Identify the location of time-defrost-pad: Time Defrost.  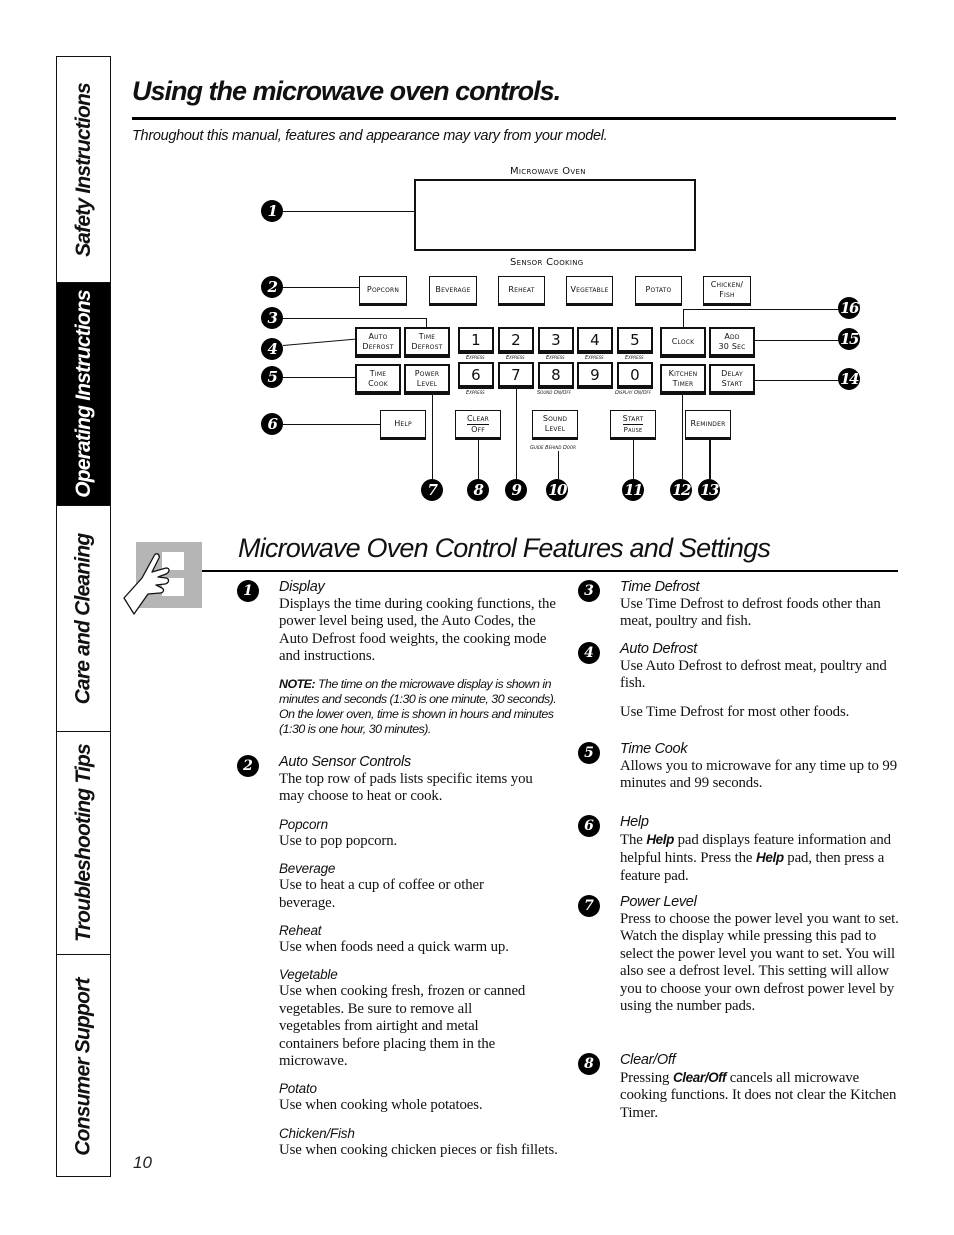
(427, 342).